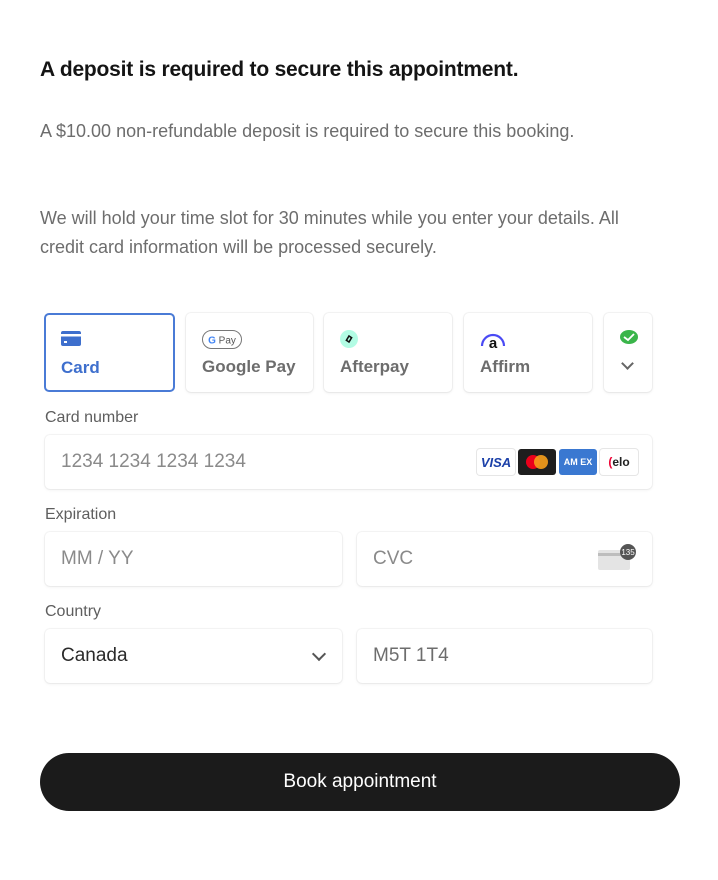 The width and height of the screenshot is (718, 880). Describe the element at coordinates (193, 656) in the screenshot. I see `country-select: Canada` at that location.